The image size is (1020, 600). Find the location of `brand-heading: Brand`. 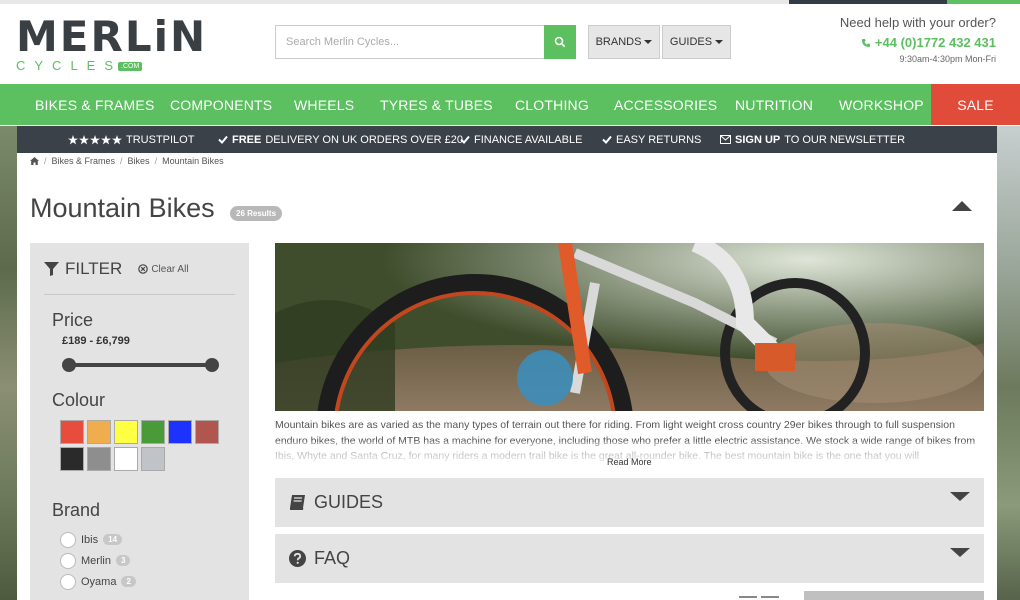

brand-heading: Brand is located at coordinates (76, 510).